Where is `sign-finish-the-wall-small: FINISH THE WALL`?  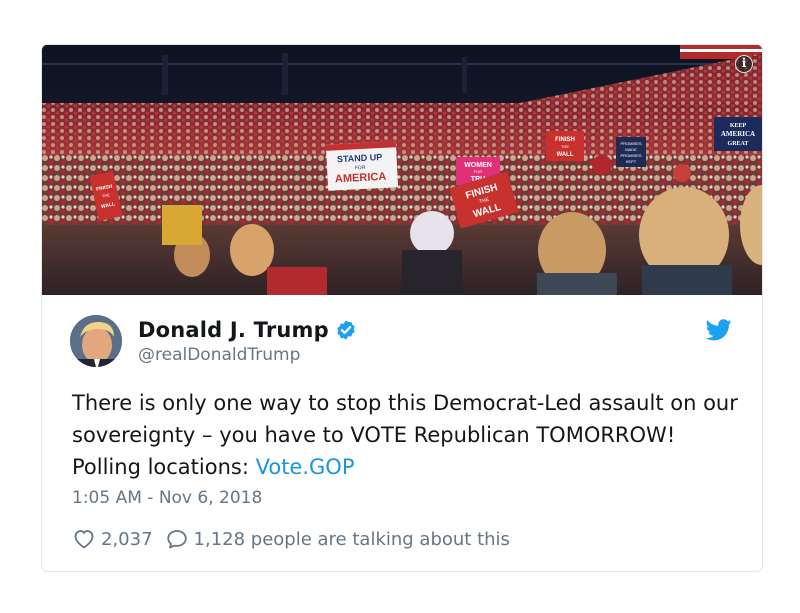
sign-finish-the-wall-small: FINISH THE WALL is located at coordinates (565, 146).